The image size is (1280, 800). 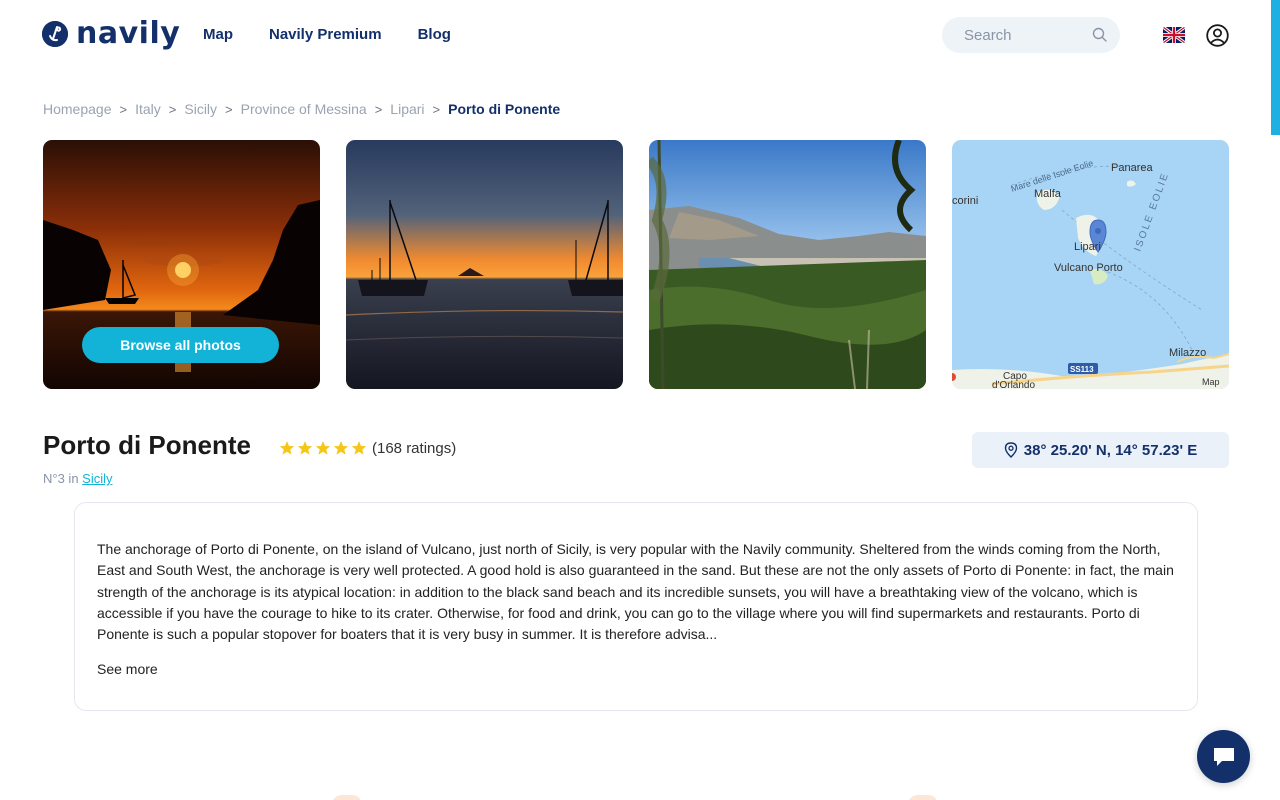 I want to click on section-peek-left, so click(x=347, y=797).